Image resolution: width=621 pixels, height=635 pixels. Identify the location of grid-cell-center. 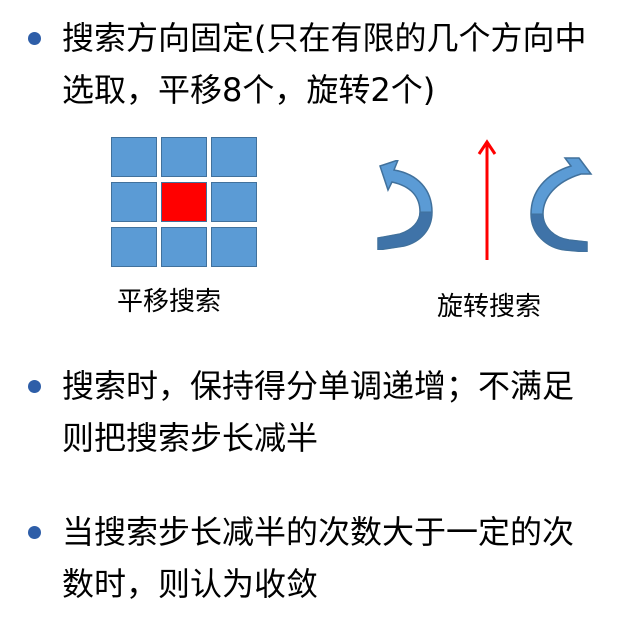
(184, 202).